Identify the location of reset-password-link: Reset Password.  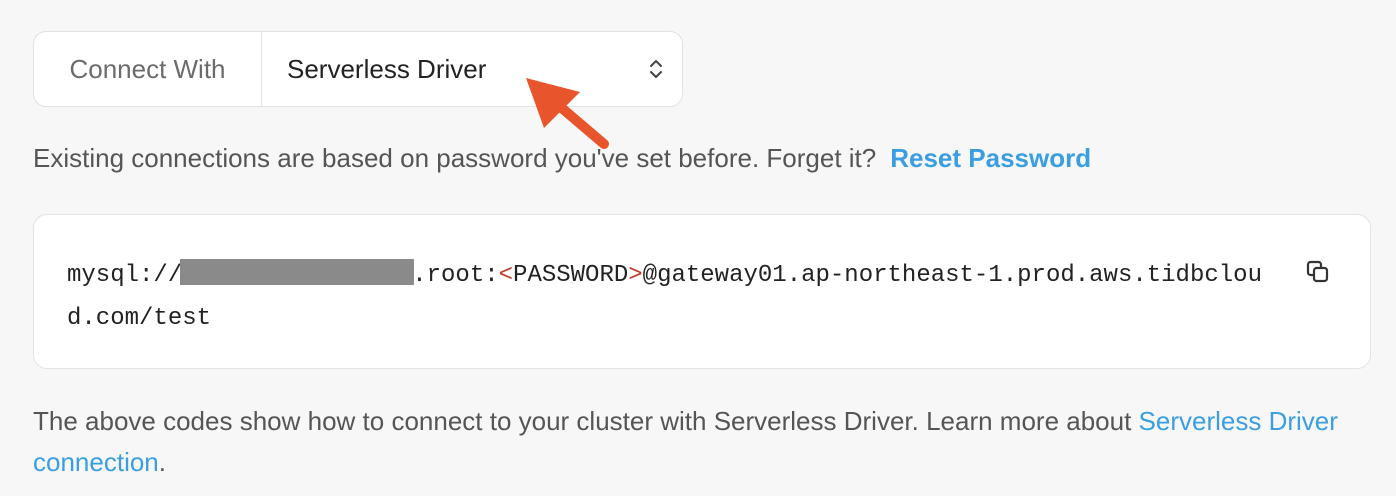
(990, 158).